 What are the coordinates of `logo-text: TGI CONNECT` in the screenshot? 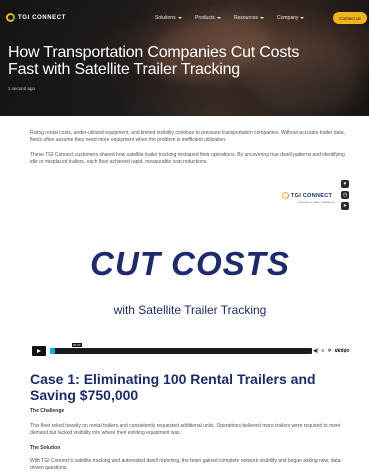 It's located at (42, 17).